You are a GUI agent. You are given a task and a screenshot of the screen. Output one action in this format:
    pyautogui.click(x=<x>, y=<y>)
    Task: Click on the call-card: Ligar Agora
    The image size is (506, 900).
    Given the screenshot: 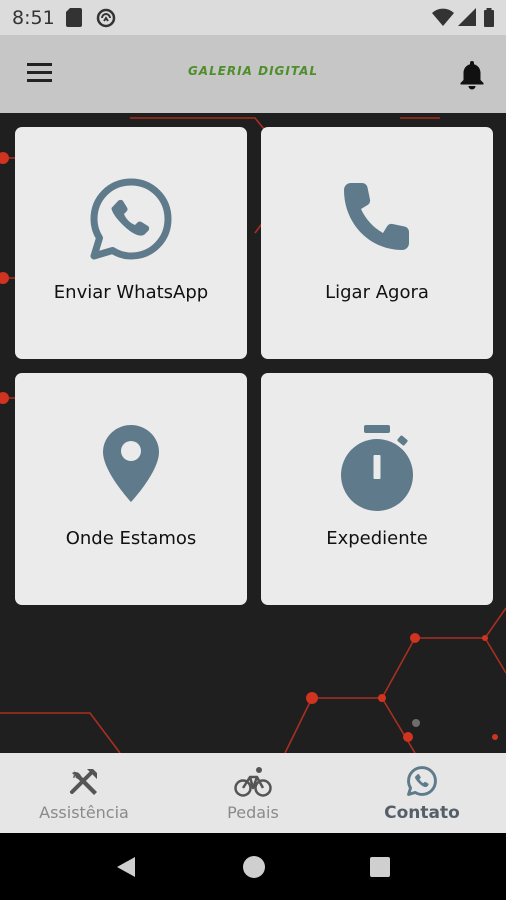 What is the action you would take?
    pyautogui.click(x=377, y=243)
    